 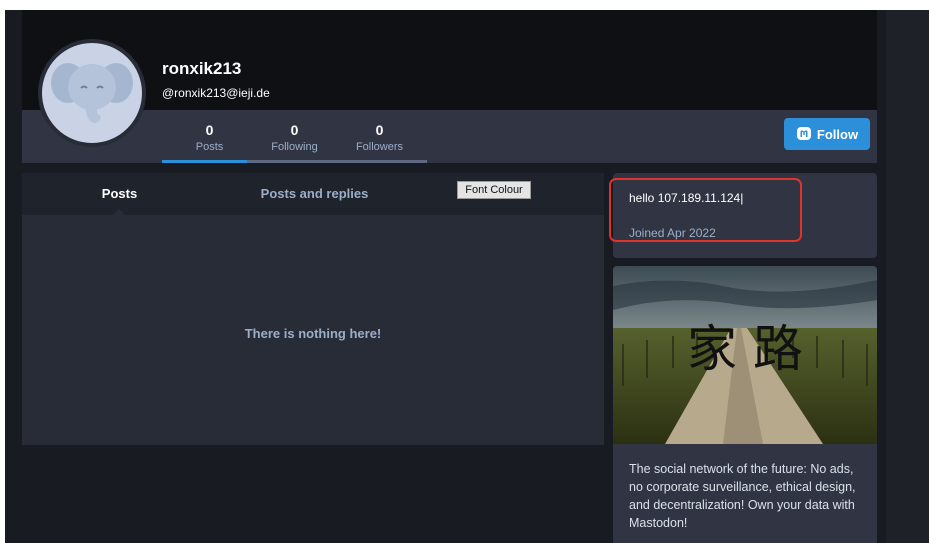 I want to click on stat-followers-count: 0, so click(x=379, y=130).